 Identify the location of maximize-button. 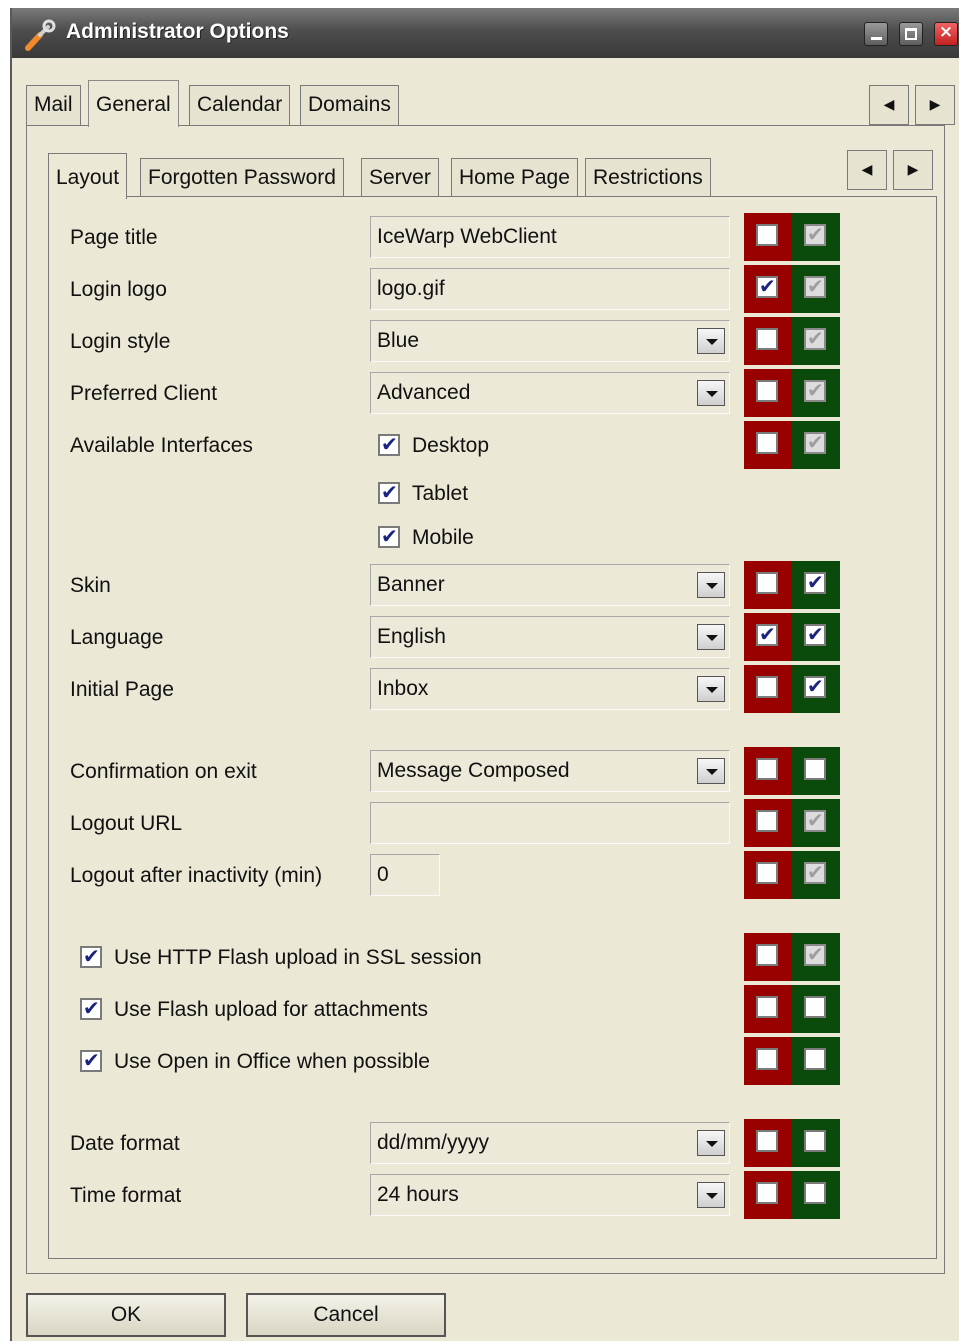
(911, 34).